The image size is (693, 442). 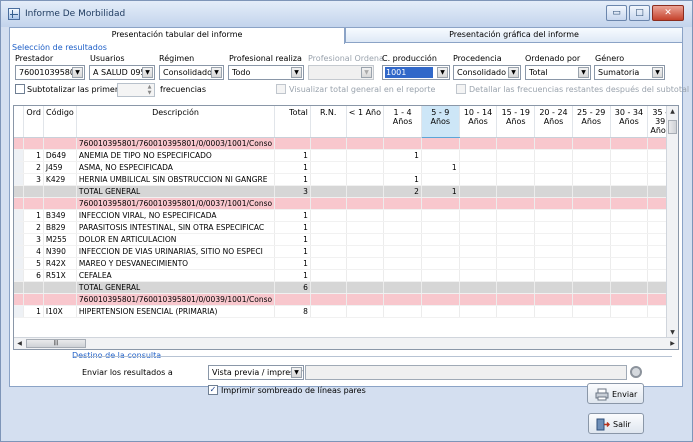 I want to click on vertical-scroll-thumb, so click(x=672, y=127).